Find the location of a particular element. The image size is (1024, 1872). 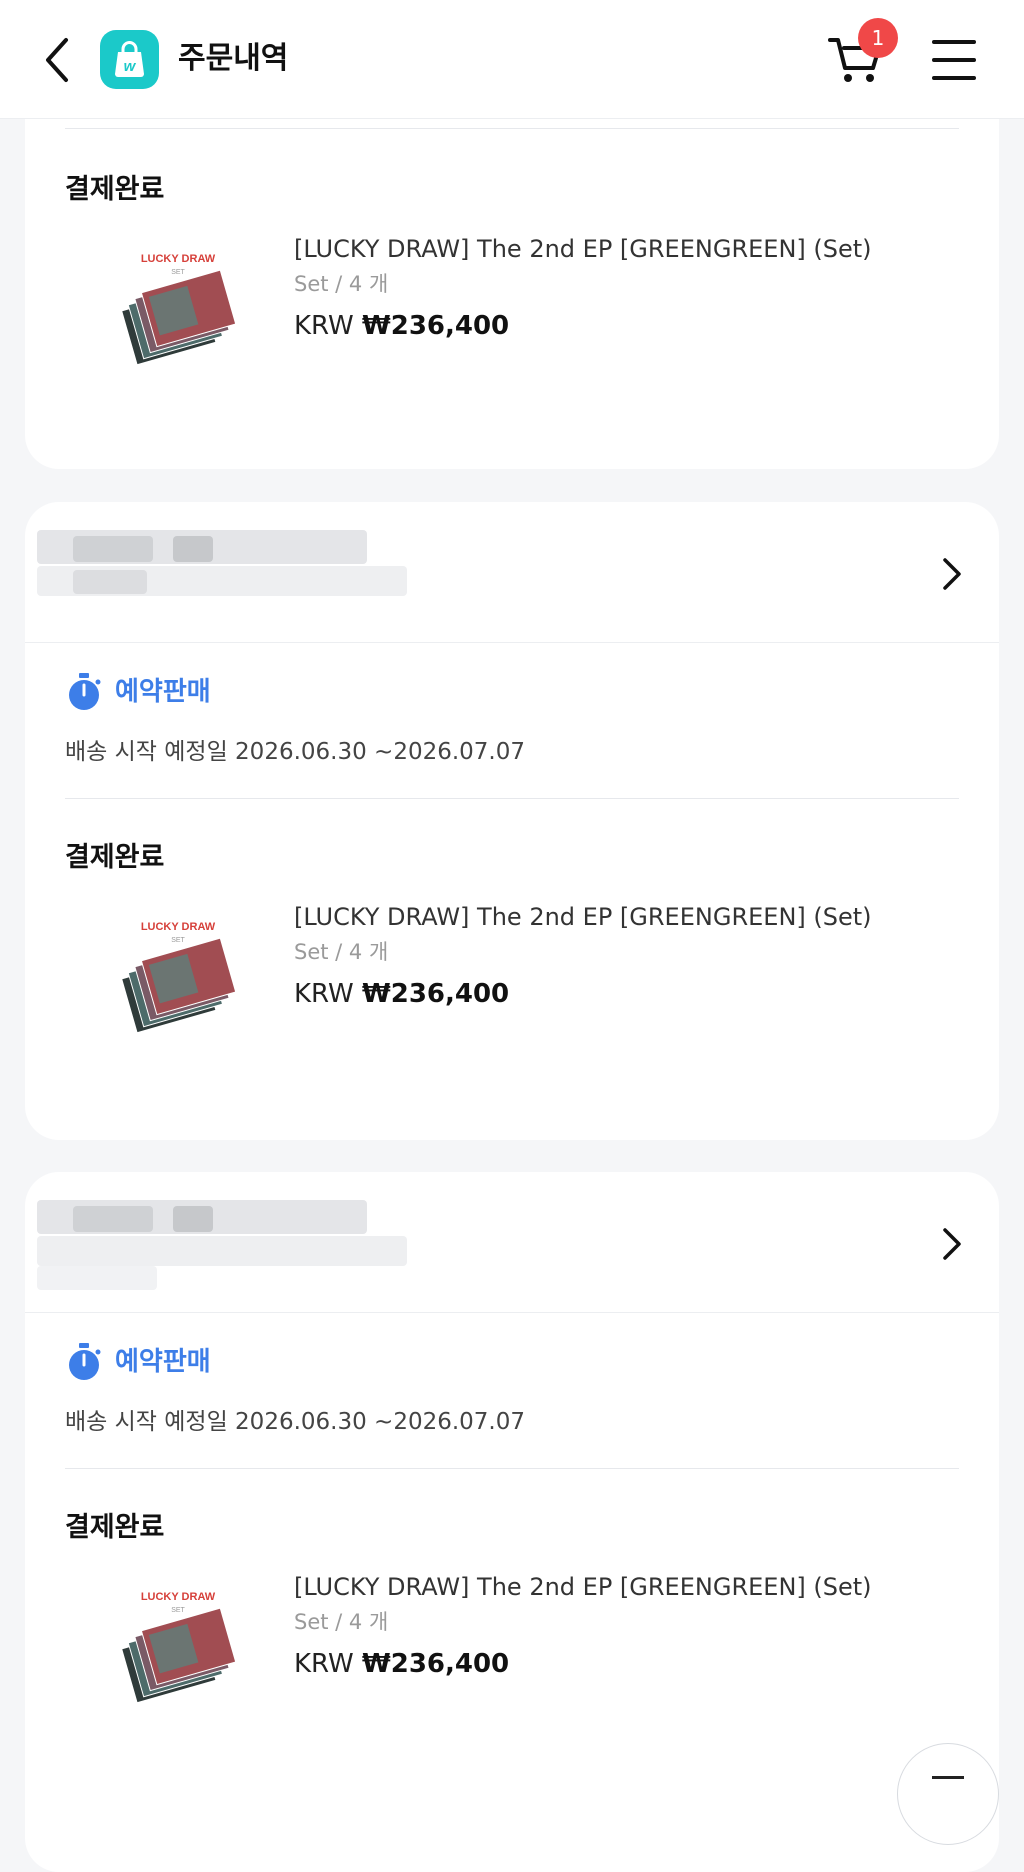

scroll-top-icon is located at coordinates (948, 1777).